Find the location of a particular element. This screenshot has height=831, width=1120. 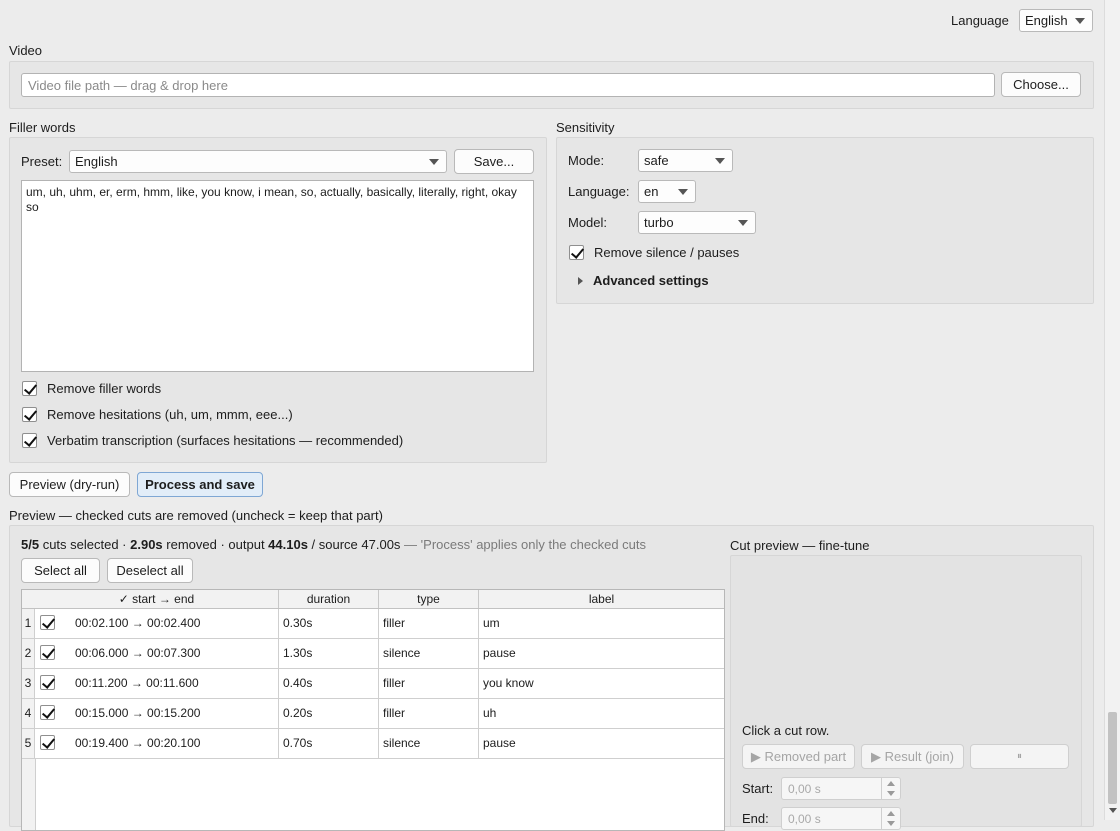

end-spinbox: 0,00 s is located at coordinates (841, 818).